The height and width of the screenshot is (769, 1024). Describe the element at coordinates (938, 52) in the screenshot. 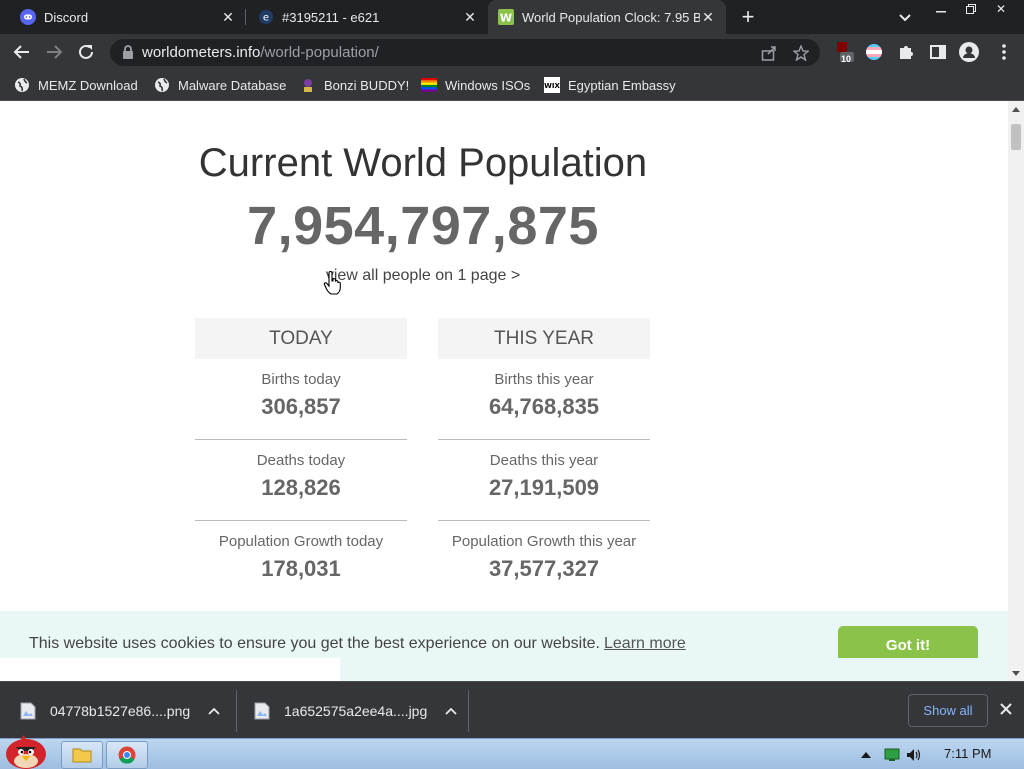

I see `side-panel-icon` at that location.